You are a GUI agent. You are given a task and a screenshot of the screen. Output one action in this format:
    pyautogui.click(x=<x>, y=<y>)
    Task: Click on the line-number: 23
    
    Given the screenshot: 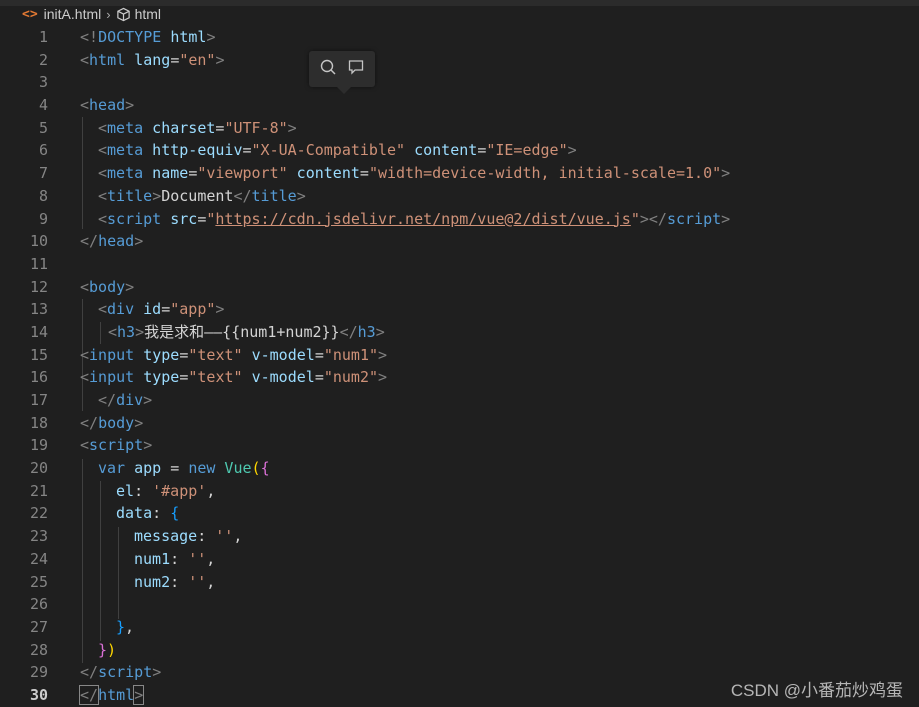 What is the action you would take?
    pyautogui.click(x=38, y=536)
    